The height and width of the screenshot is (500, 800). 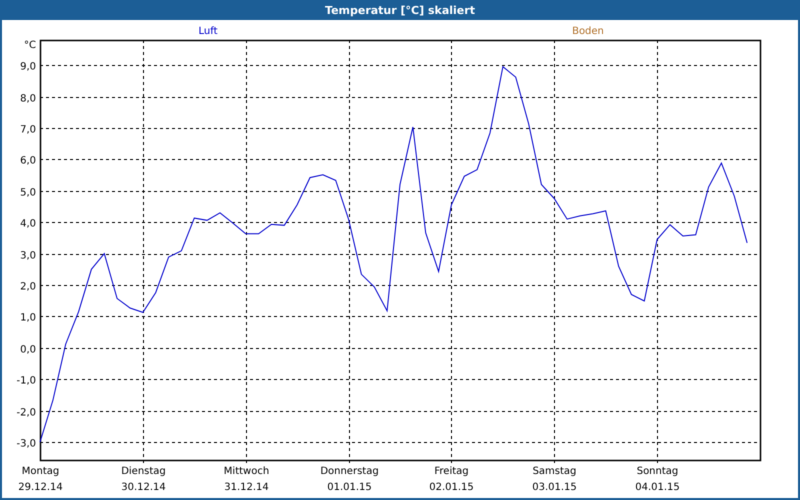 I want to click on y-tick-label: 2,0, so click(x=28, y=287).